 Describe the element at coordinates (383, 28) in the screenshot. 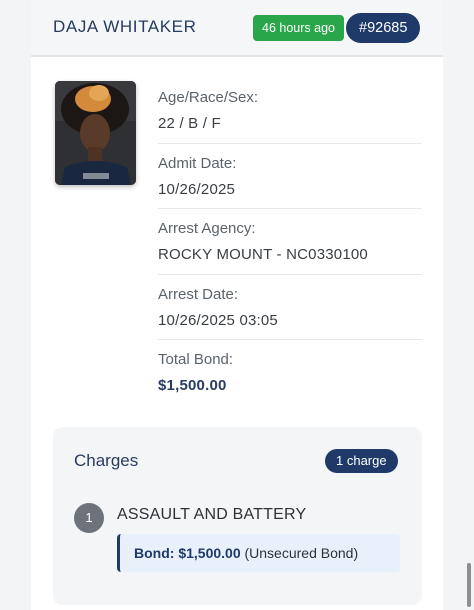

I see `booking-id-badge: #92685` at that location.